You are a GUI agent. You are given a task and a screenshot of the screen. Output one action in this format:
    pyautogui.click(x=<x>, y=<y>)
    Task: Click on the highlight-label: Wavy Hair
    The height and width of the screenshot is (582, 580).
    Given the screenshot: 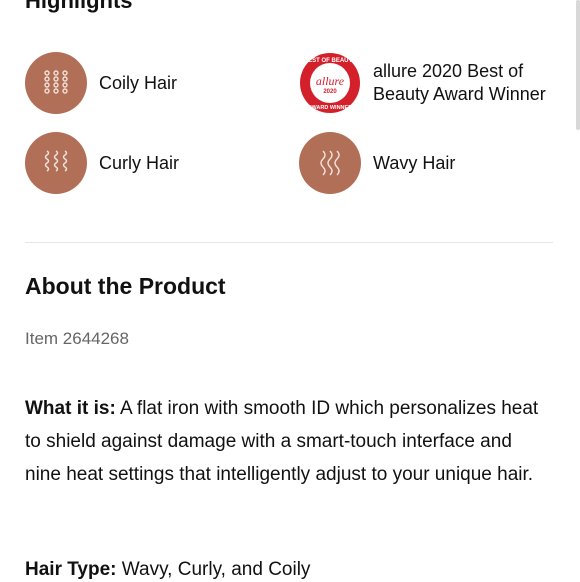 What is the action you would take?
    pyautogui.click(x=414, y=162)
    